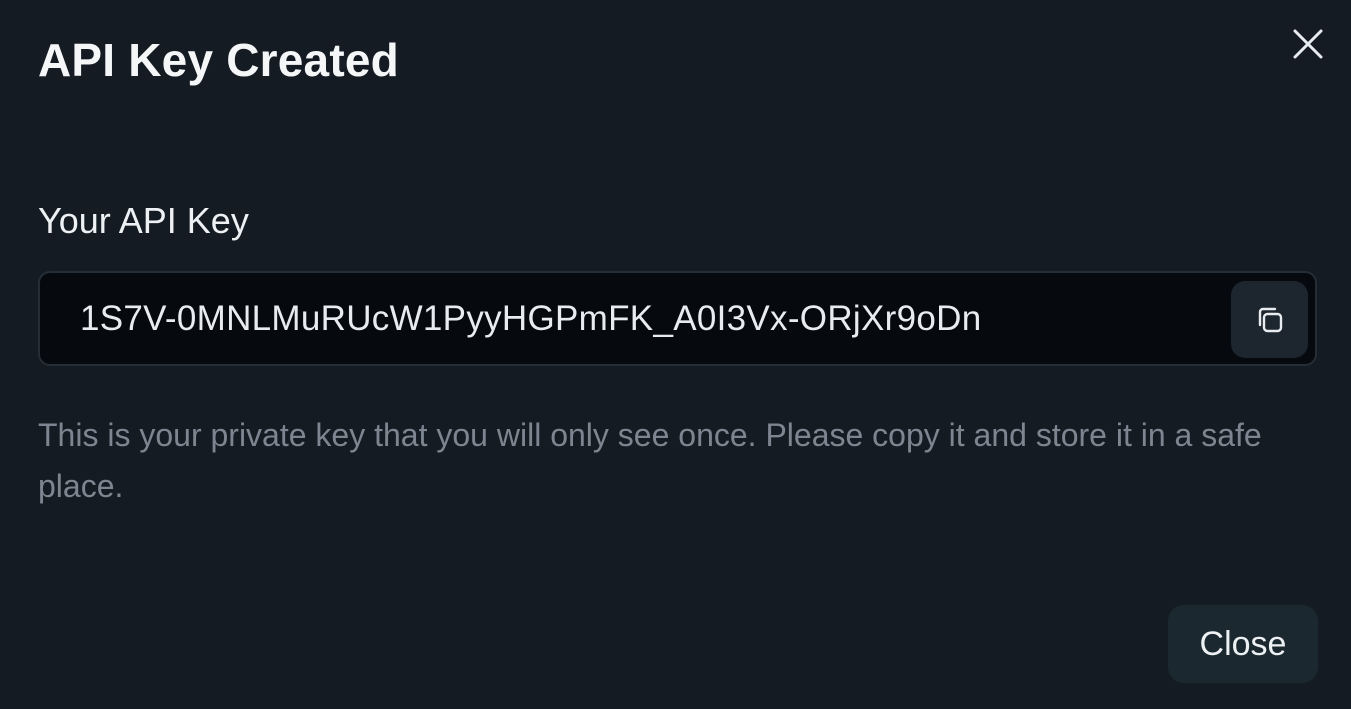 This screenshot has width=1351, height=709. I want to click on copy-icon, so click(1270, 319).